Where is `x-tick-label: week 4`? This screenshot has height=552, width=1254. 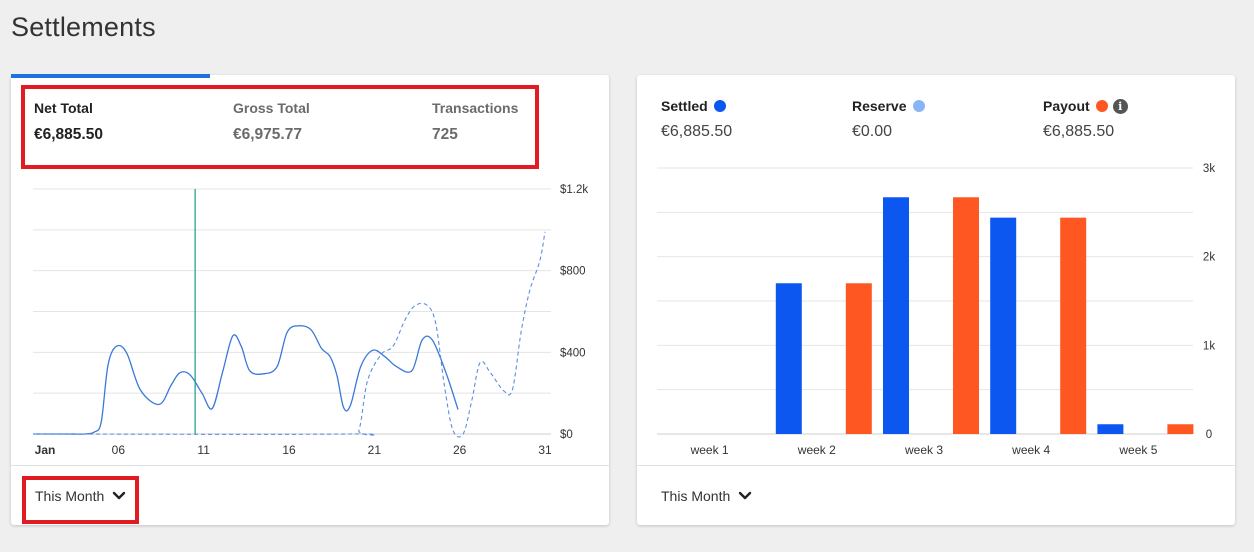 x-tick-label: week 4 is located at coordinates (1030, 450).